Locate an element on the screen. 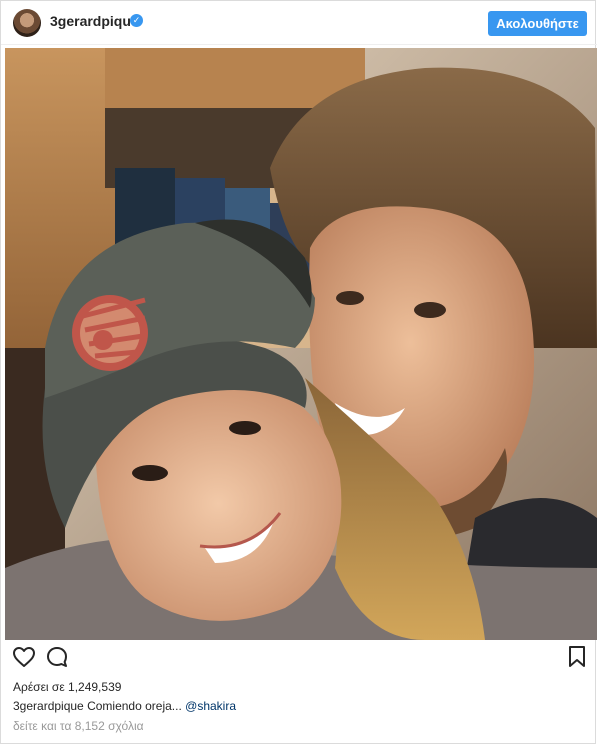 This screenshot has height=746, width=598. post-actions is located at coordinates (299, 659).